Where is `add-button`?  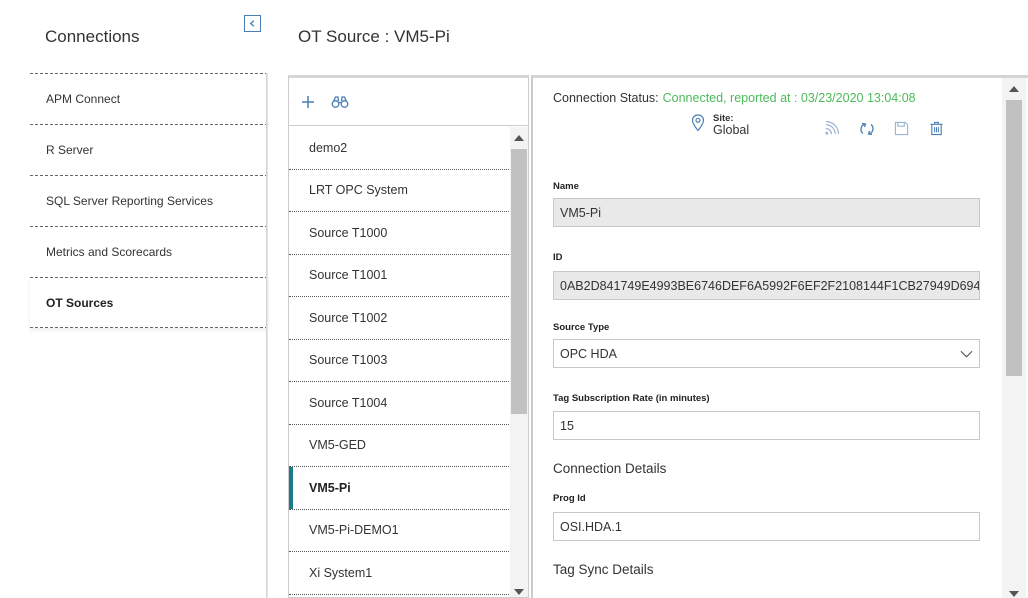 add-button is located at coordinates (308, 102).